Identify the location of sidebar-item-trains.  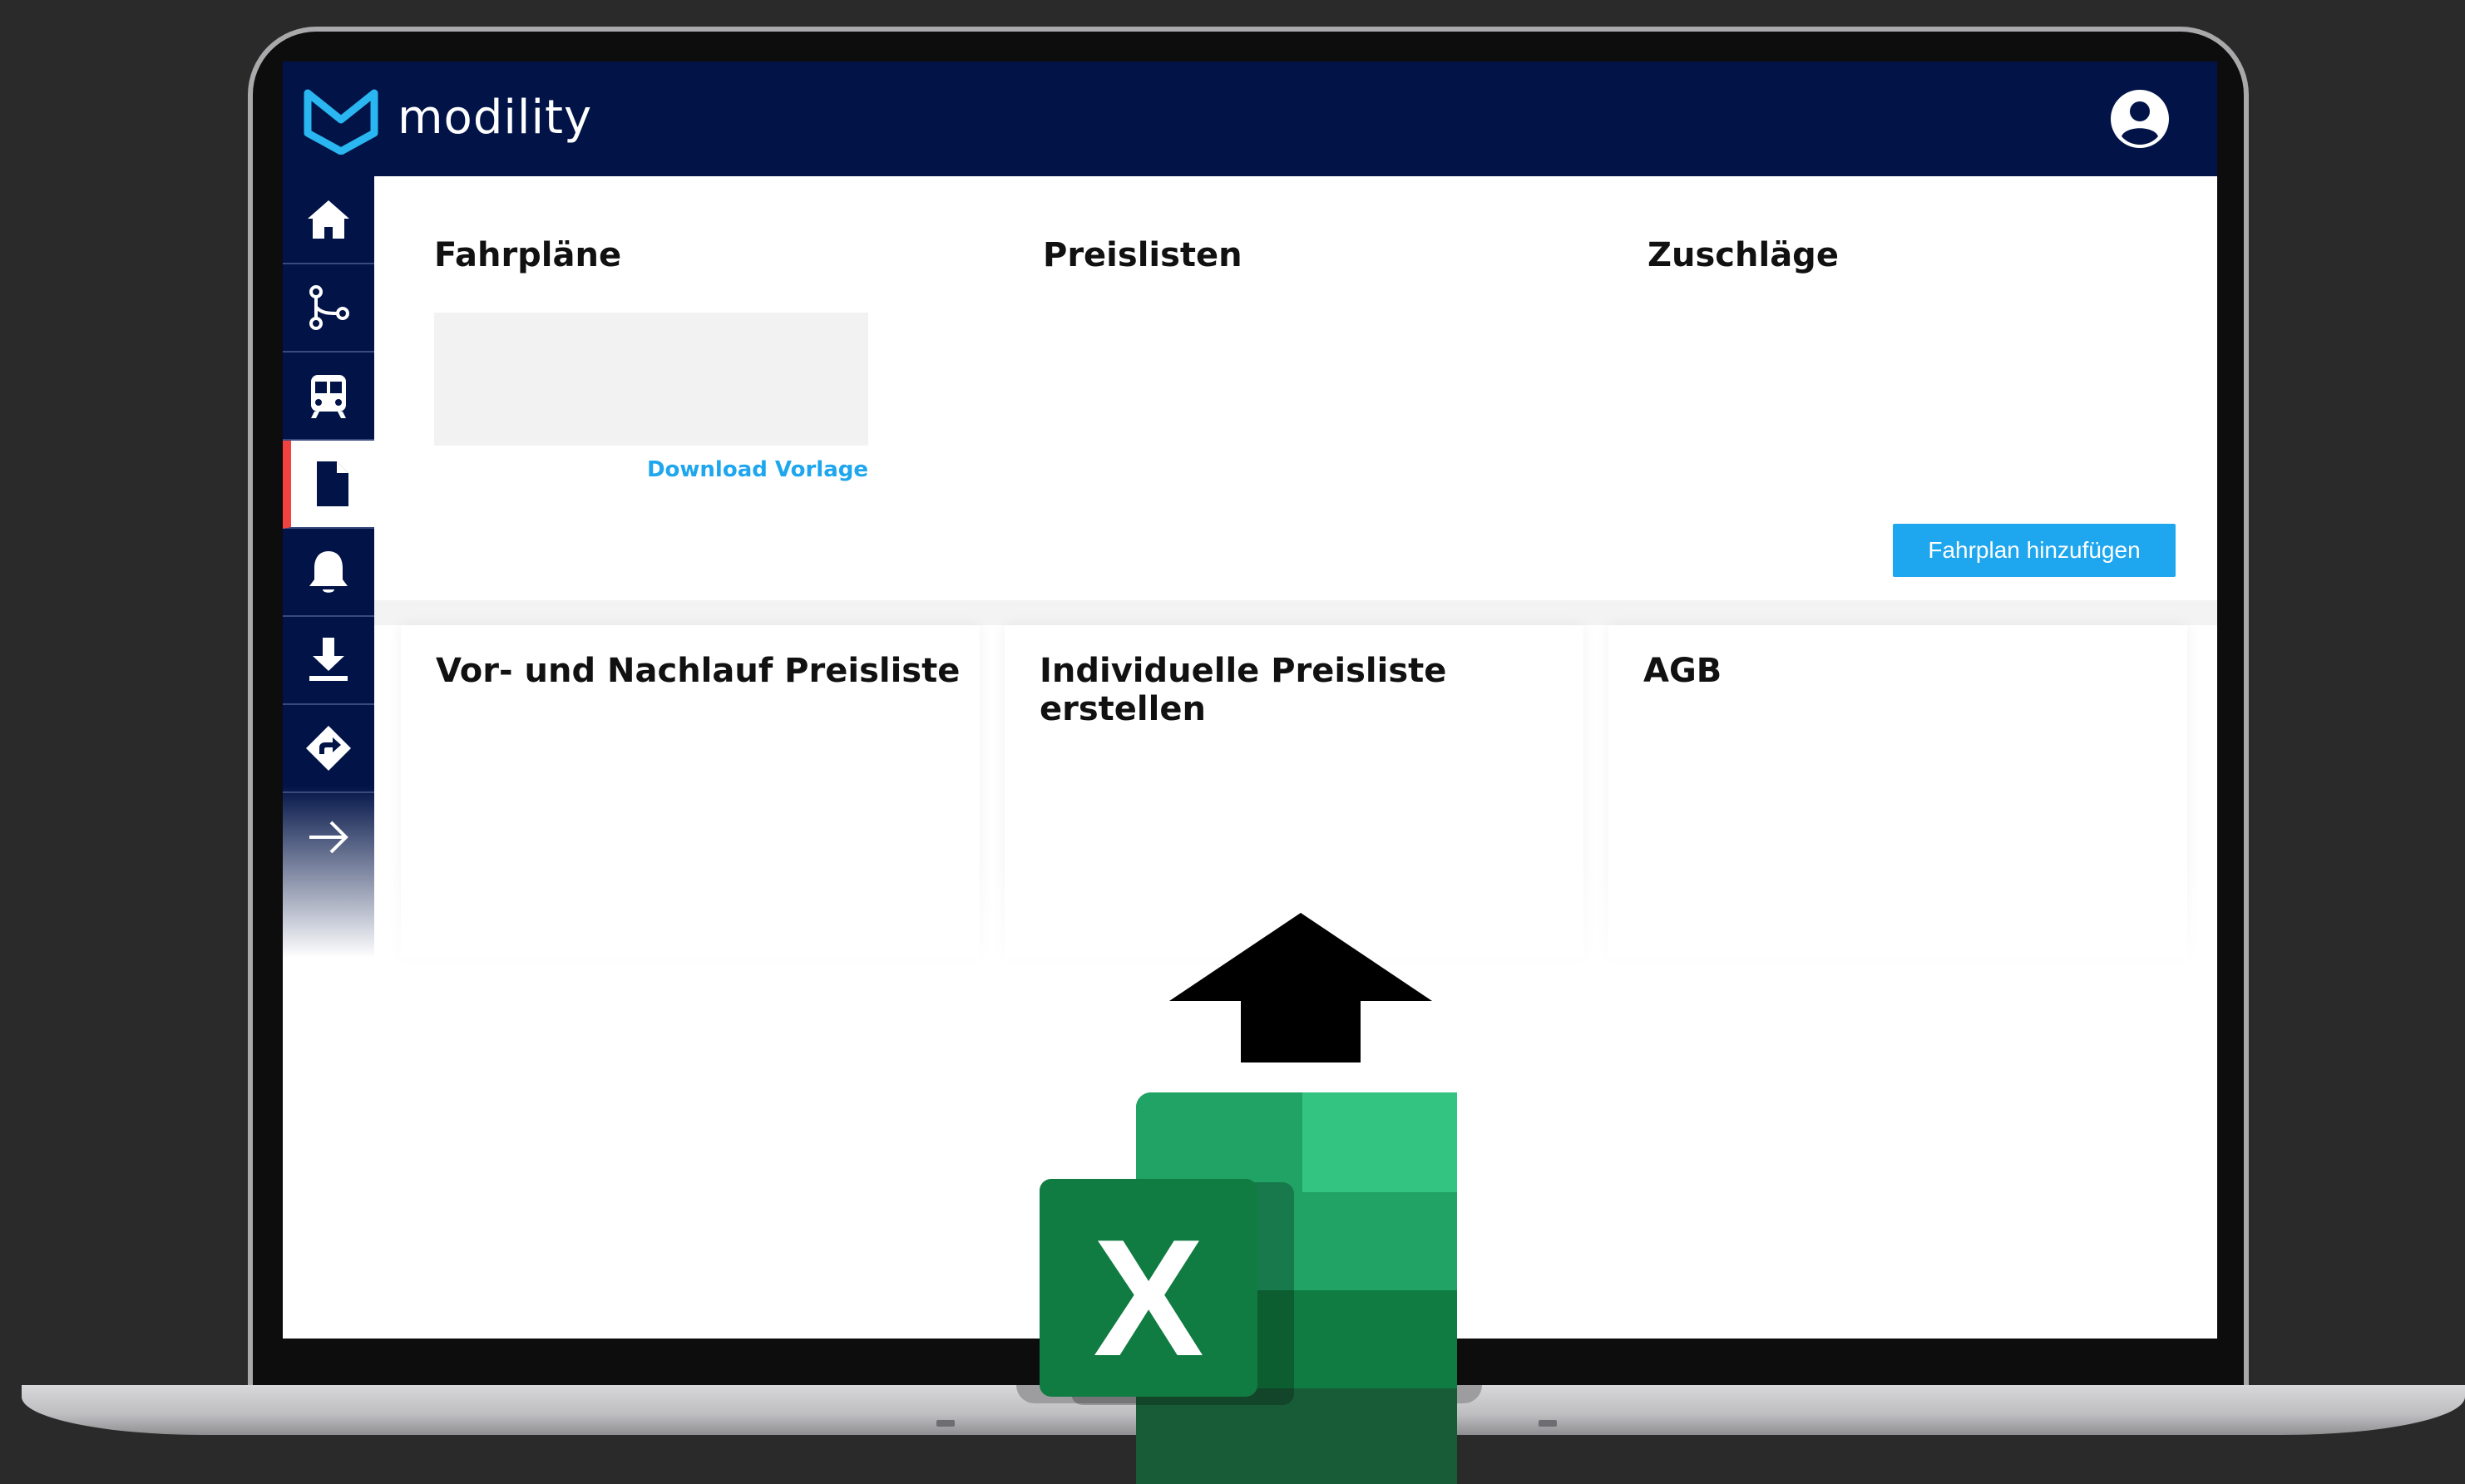
(329, 397).